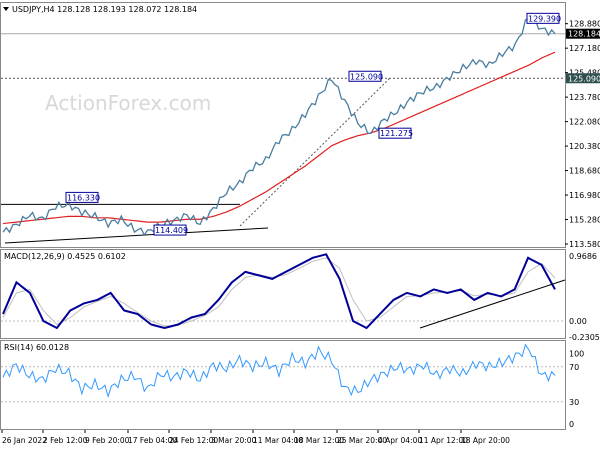 This screenshot has height=450, width=600. What do you see at coordinates (65, 256) in the screenshot?
I see `macd-title: MACD(12,26,9) 0.4525 0.6102` at bounding box center [65, 256].